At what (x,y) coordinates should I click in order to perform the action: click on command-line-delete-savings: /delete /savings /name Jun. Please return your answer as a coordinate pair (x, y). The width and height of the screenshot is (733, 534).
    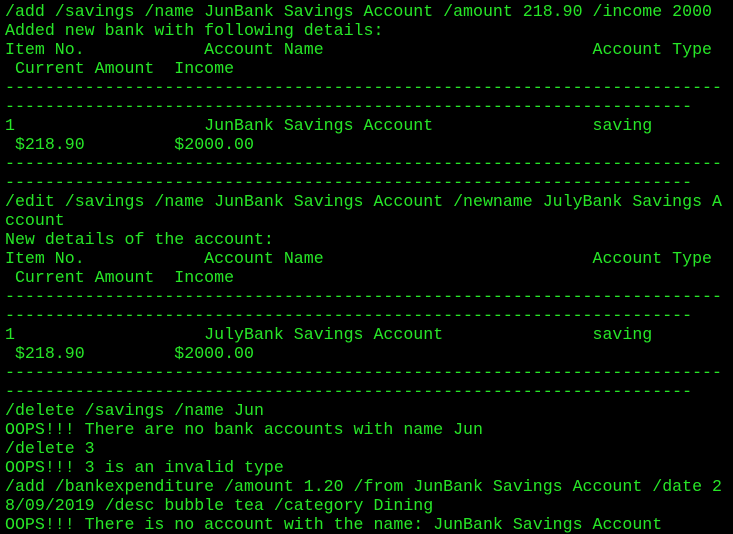
    Looking at the image, I should click on (134, 410).